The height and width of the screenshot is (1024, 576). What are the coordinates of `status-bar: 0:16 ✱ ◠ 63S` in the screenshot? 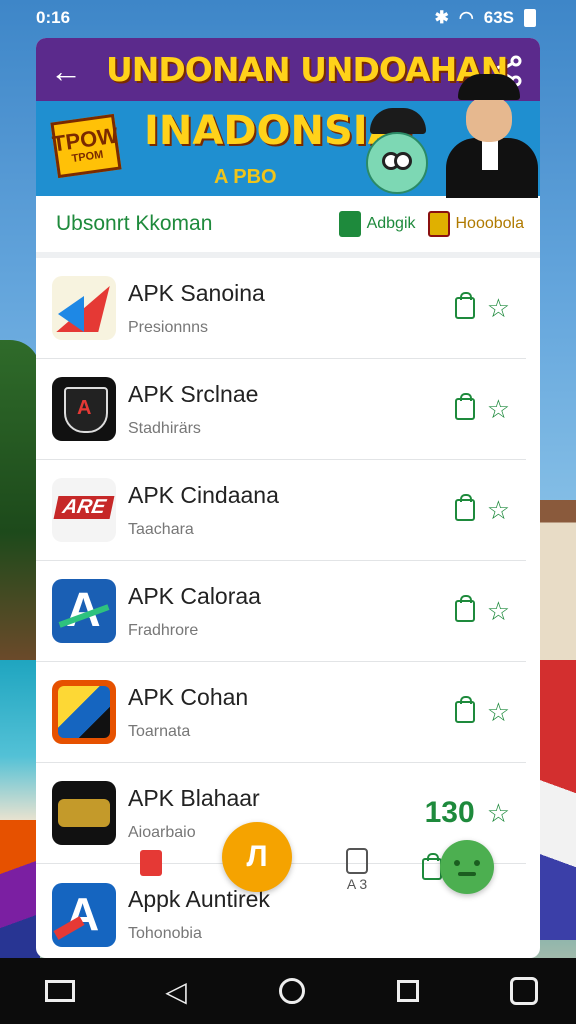 It's located at (288, 18).